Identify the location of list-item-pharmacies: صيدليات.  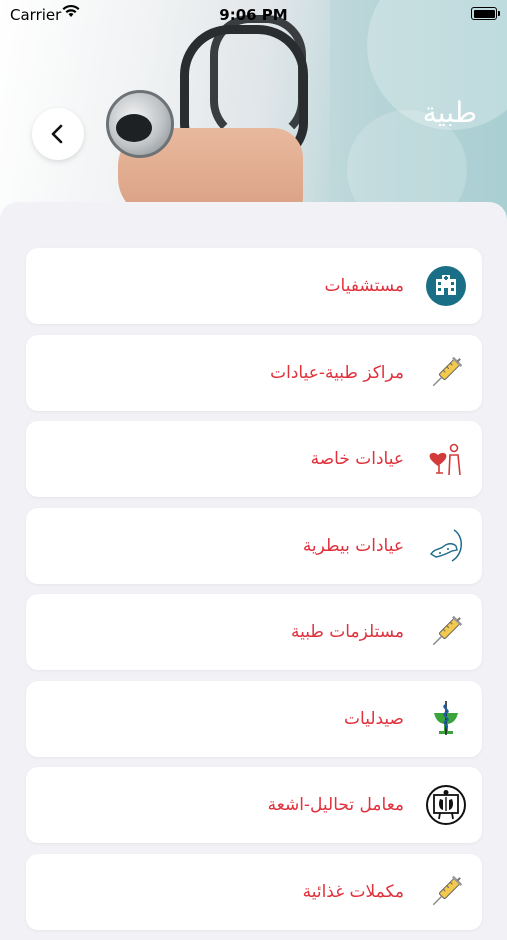
(254, 718).